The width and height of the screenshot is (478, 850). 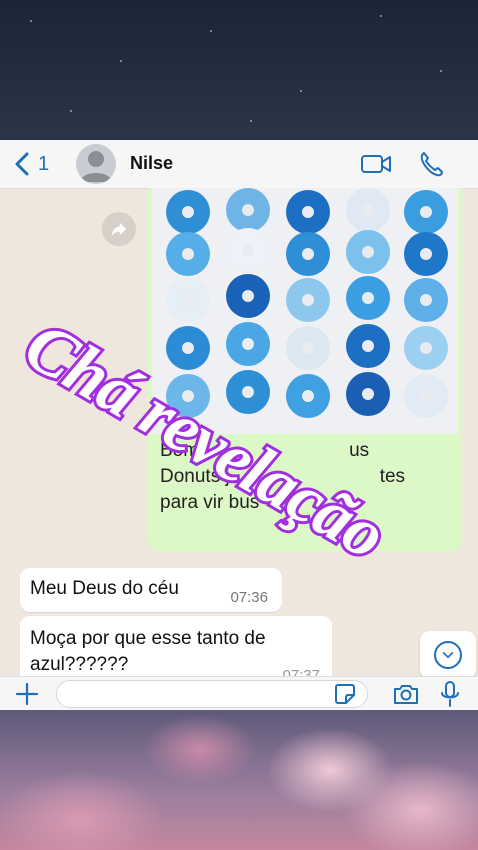 What do you see at coordinates (431, 164) in the screenshot?
I see `phone-icon` at bounding box center [431, 164].